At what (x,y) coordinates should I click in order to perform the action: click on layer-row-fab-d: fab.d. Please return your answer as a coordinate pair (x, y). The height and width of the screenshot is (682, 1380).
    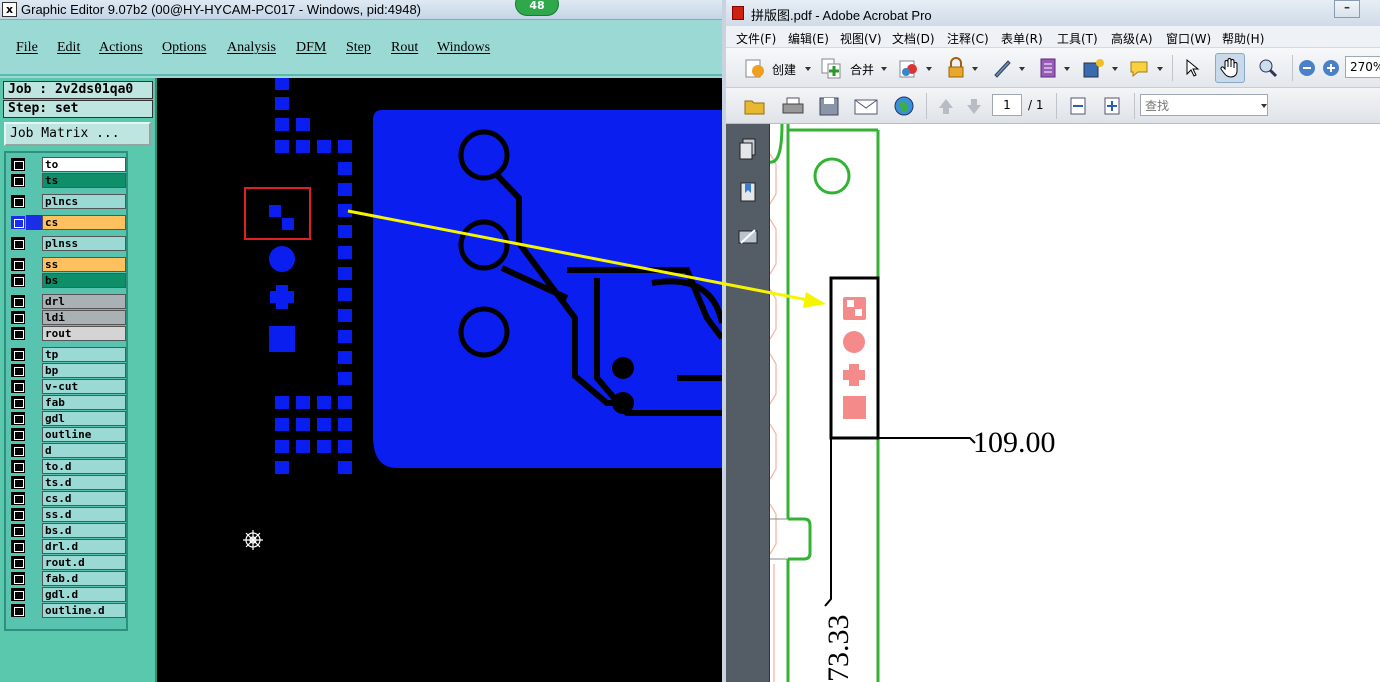
    Looking at the image, I should click on (67, 578).